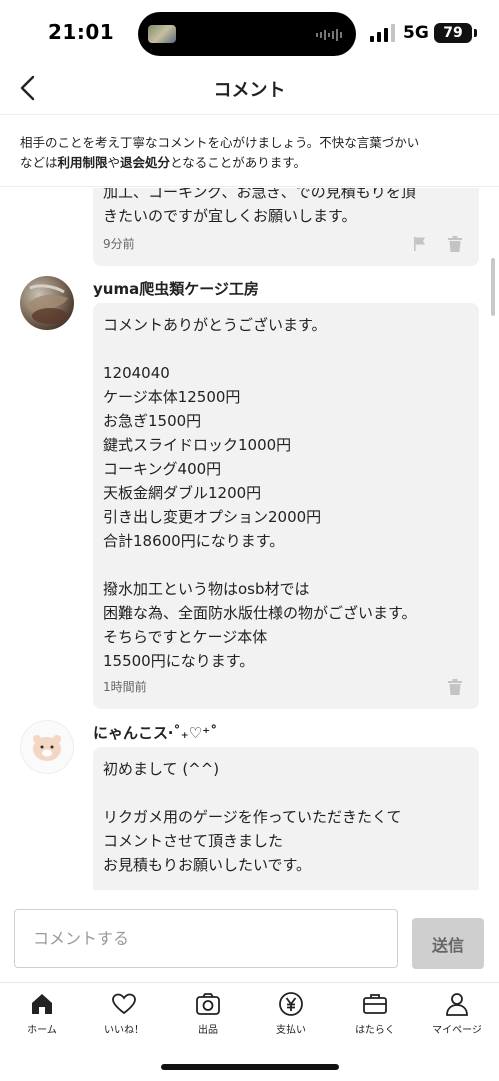  I want to click on audio-wave-icon, so click(329, 35).